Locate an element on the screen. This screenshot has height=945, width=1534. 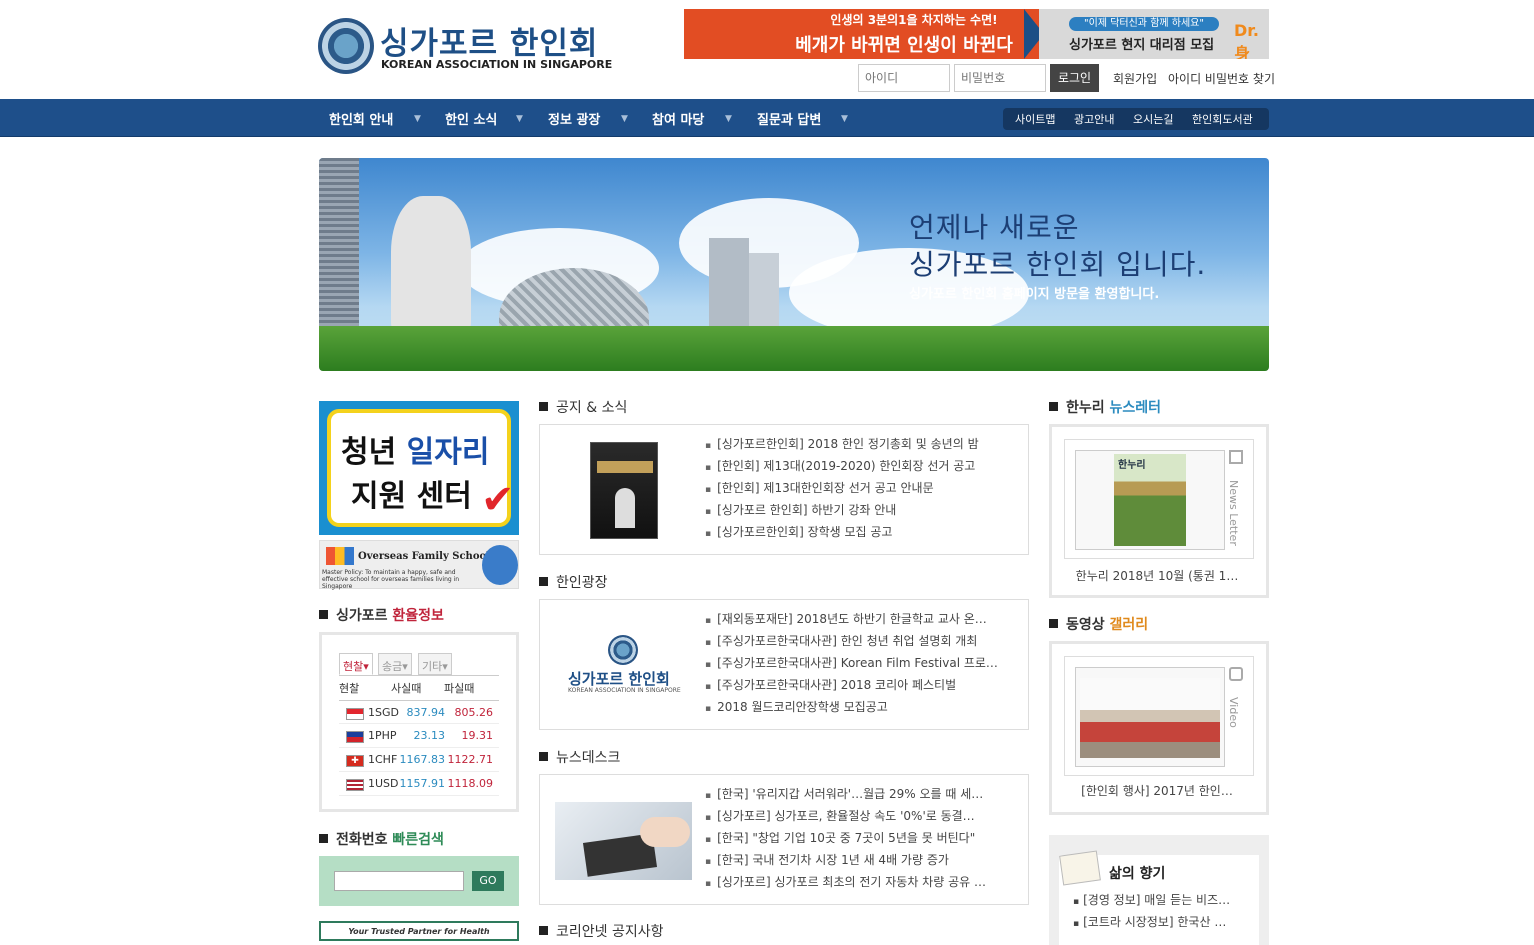
phone-search-input is located at coordinates (399, 881).